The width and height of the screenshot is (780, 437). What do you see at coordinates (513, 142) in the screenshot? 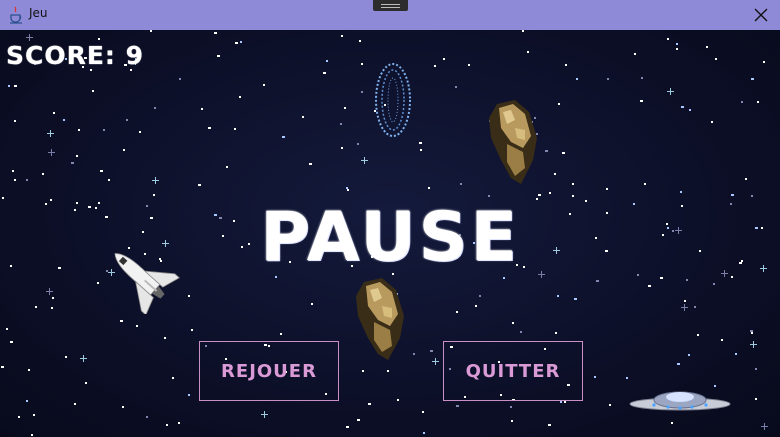
I see `asteroid-icon` at bounding box center [513, 142].